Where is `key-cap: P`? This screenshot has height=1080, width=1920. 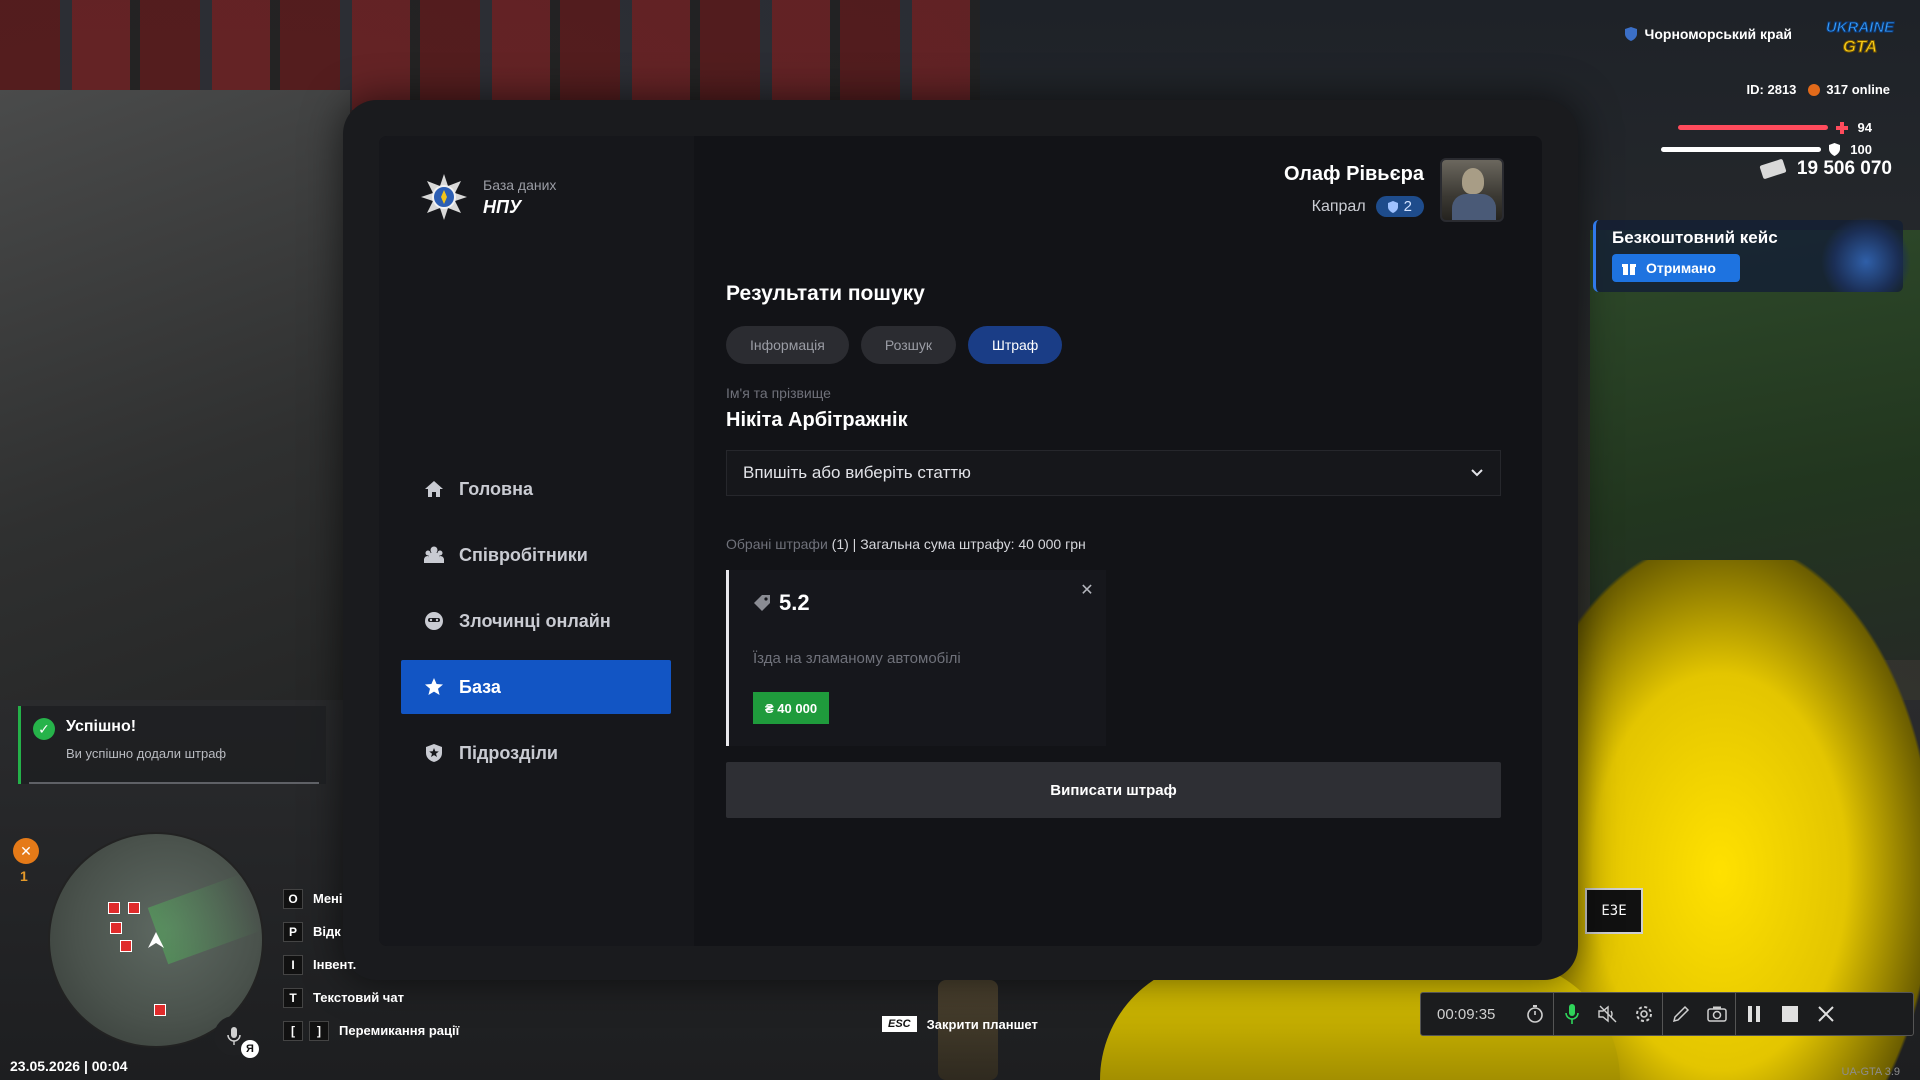 key-cap: P is located at coordinates (293, 931).